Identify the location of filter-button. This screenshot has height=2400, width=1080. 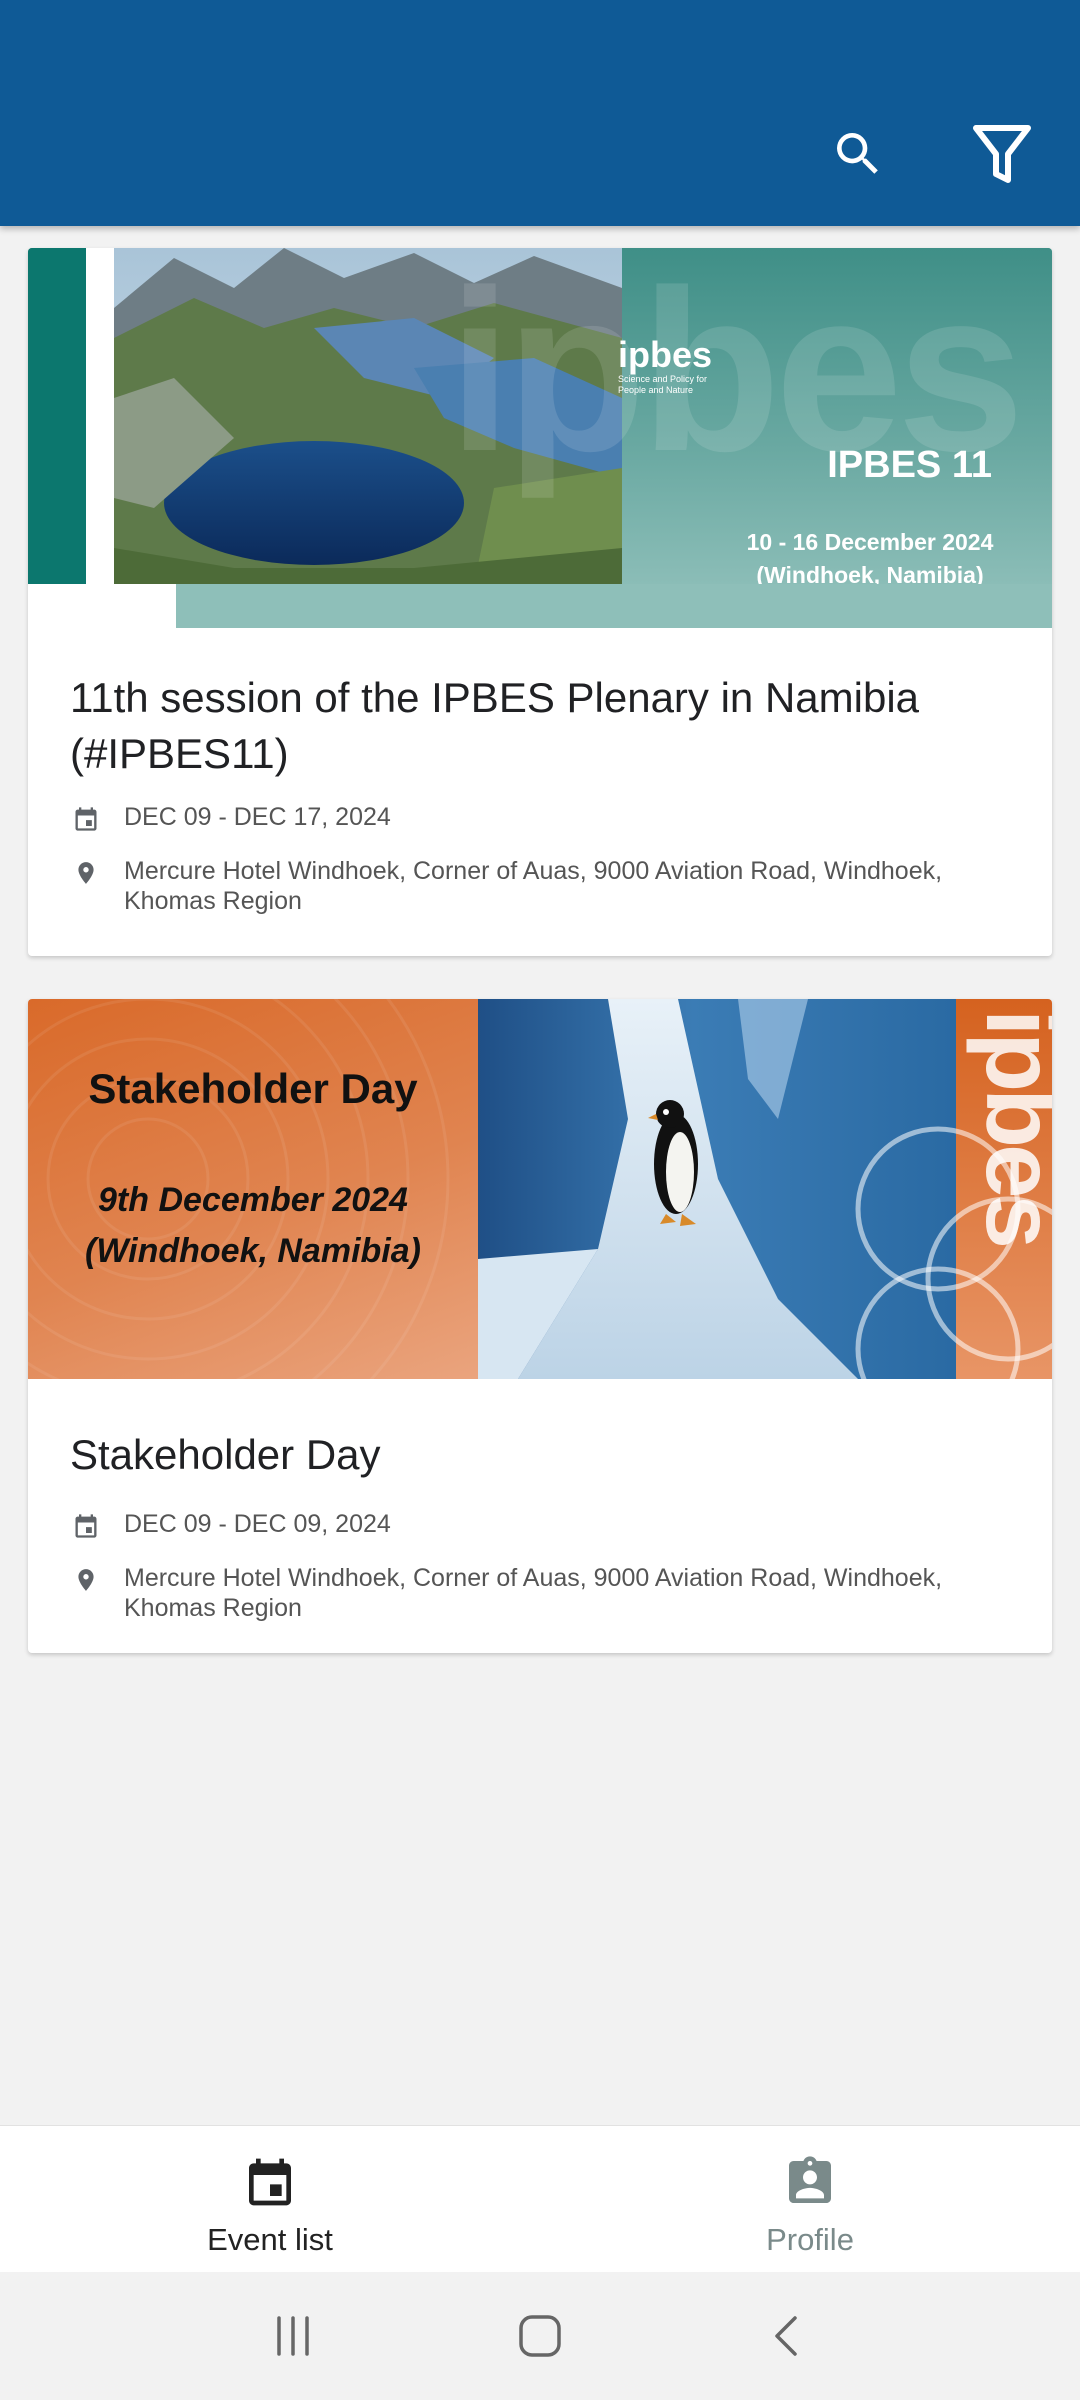
(1002, 154).